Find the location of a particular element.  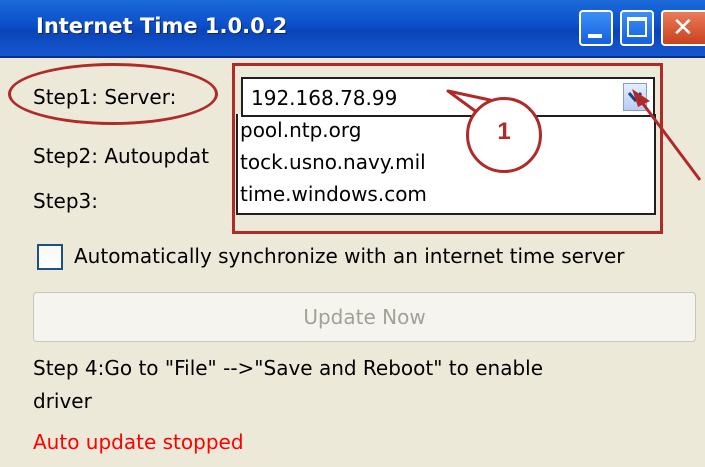

minimize-icon is located at coordinates (595, 36).